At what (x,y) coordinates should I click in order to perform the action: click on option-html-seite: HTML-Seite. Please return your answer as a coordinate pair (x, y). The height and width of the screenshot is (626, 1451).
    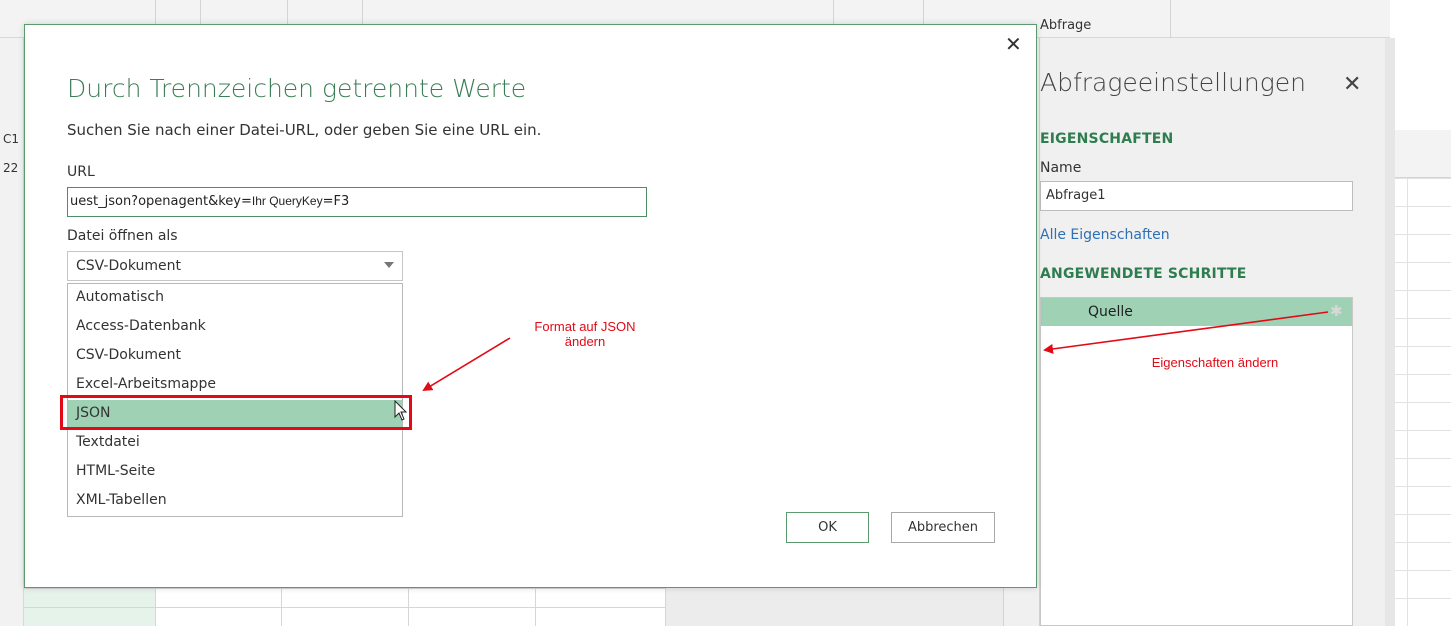
    Looking at the image, I should click on (235, 472).